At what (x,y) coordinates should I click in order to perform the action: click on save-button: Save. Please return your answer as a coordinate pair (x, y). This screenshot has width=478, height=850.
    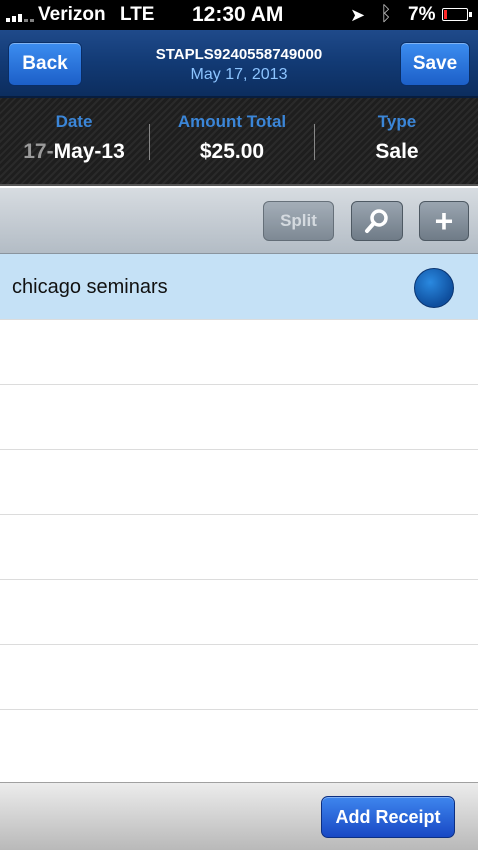
    Looking at the image, I should click on (435, 64).